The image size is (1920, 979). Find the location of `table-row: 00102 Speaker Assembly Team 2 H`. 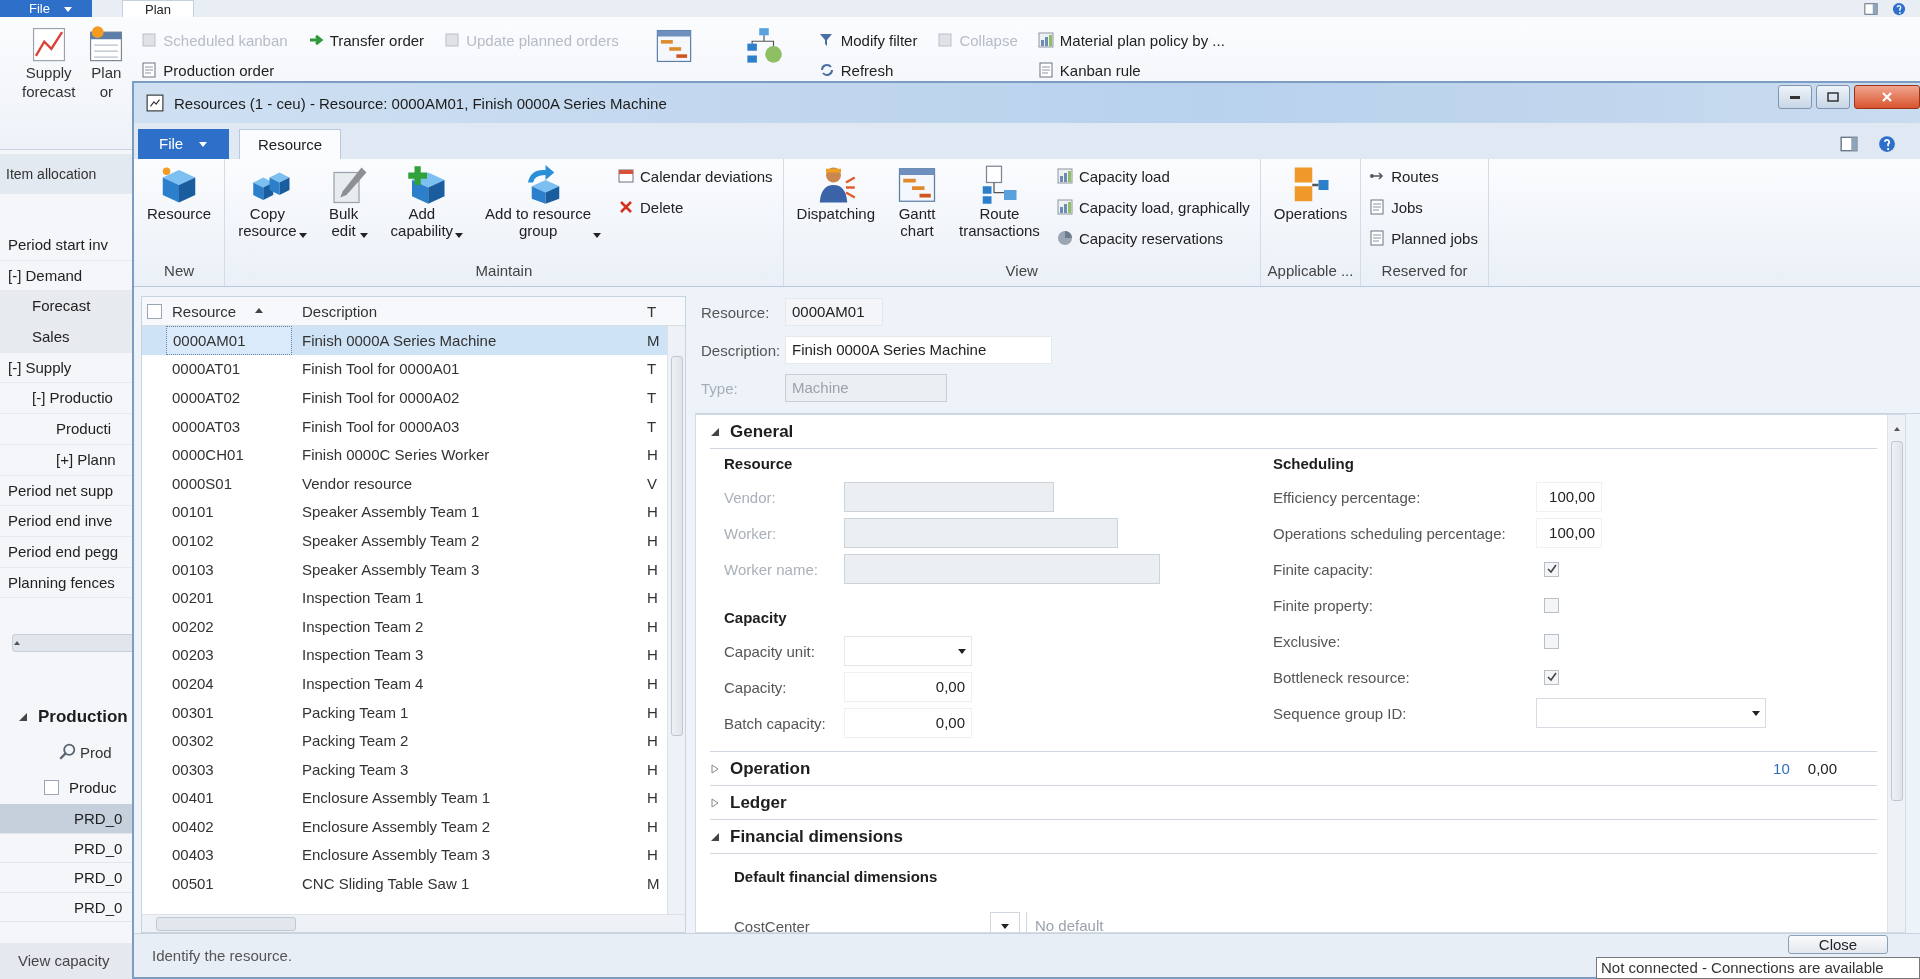

table-row: 00102 Speaker Assembly Team 2 H is located at coordinates (404, 540).